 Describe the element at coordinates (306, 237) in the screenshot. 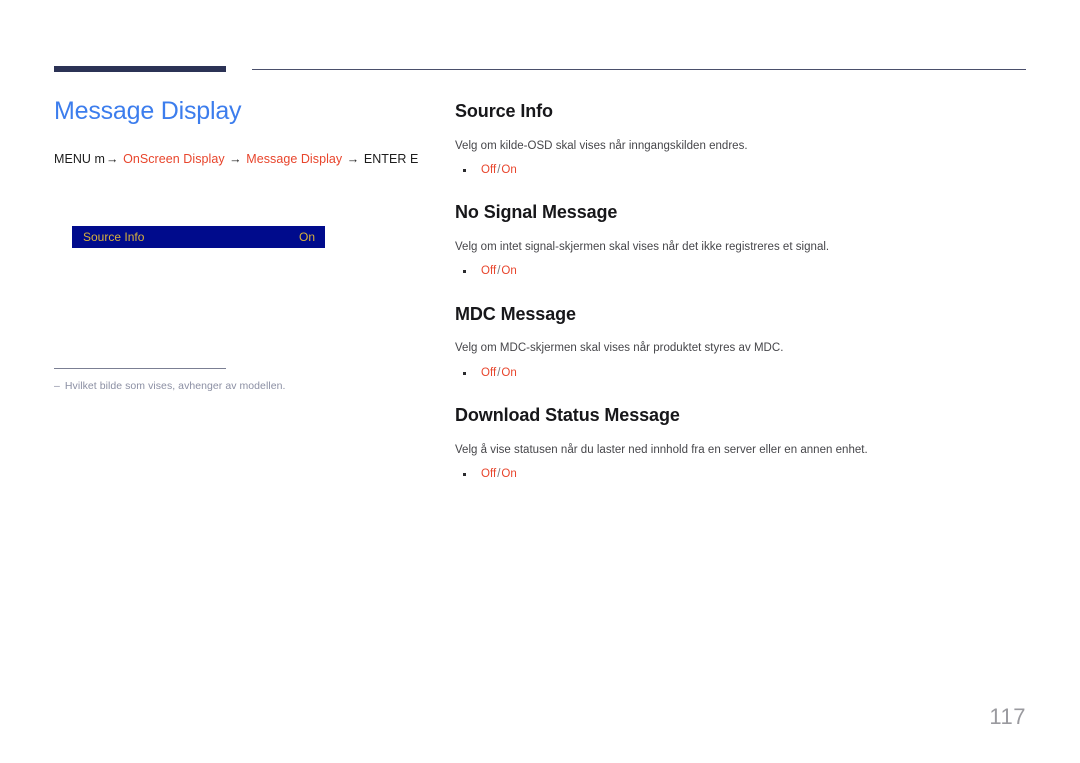

I see `osd-preview-value: On` at that location.